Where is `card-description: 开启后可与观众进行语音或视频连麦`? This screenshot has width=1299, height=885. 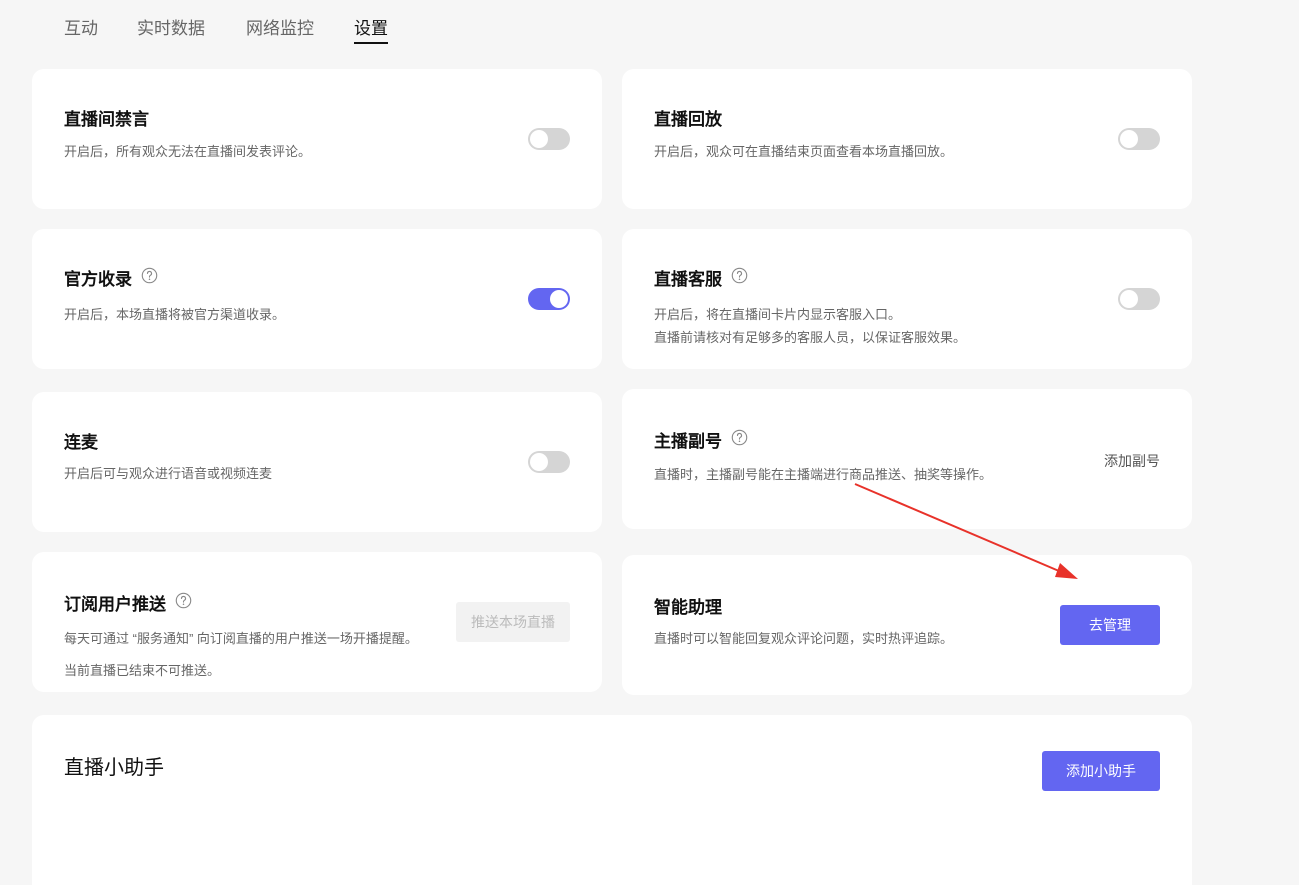 card-description: 开启后可与观众进行语音或视频连麦 is located at coordinates (168, 473).